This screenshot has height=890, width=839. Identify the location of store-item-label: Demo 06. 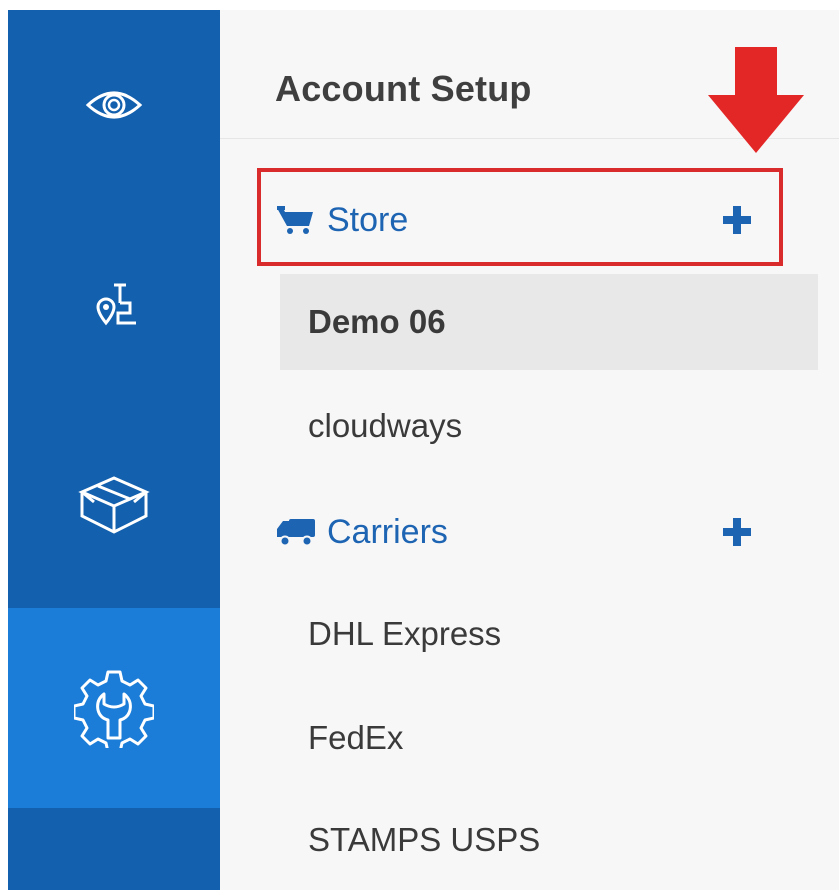
(377, 321).